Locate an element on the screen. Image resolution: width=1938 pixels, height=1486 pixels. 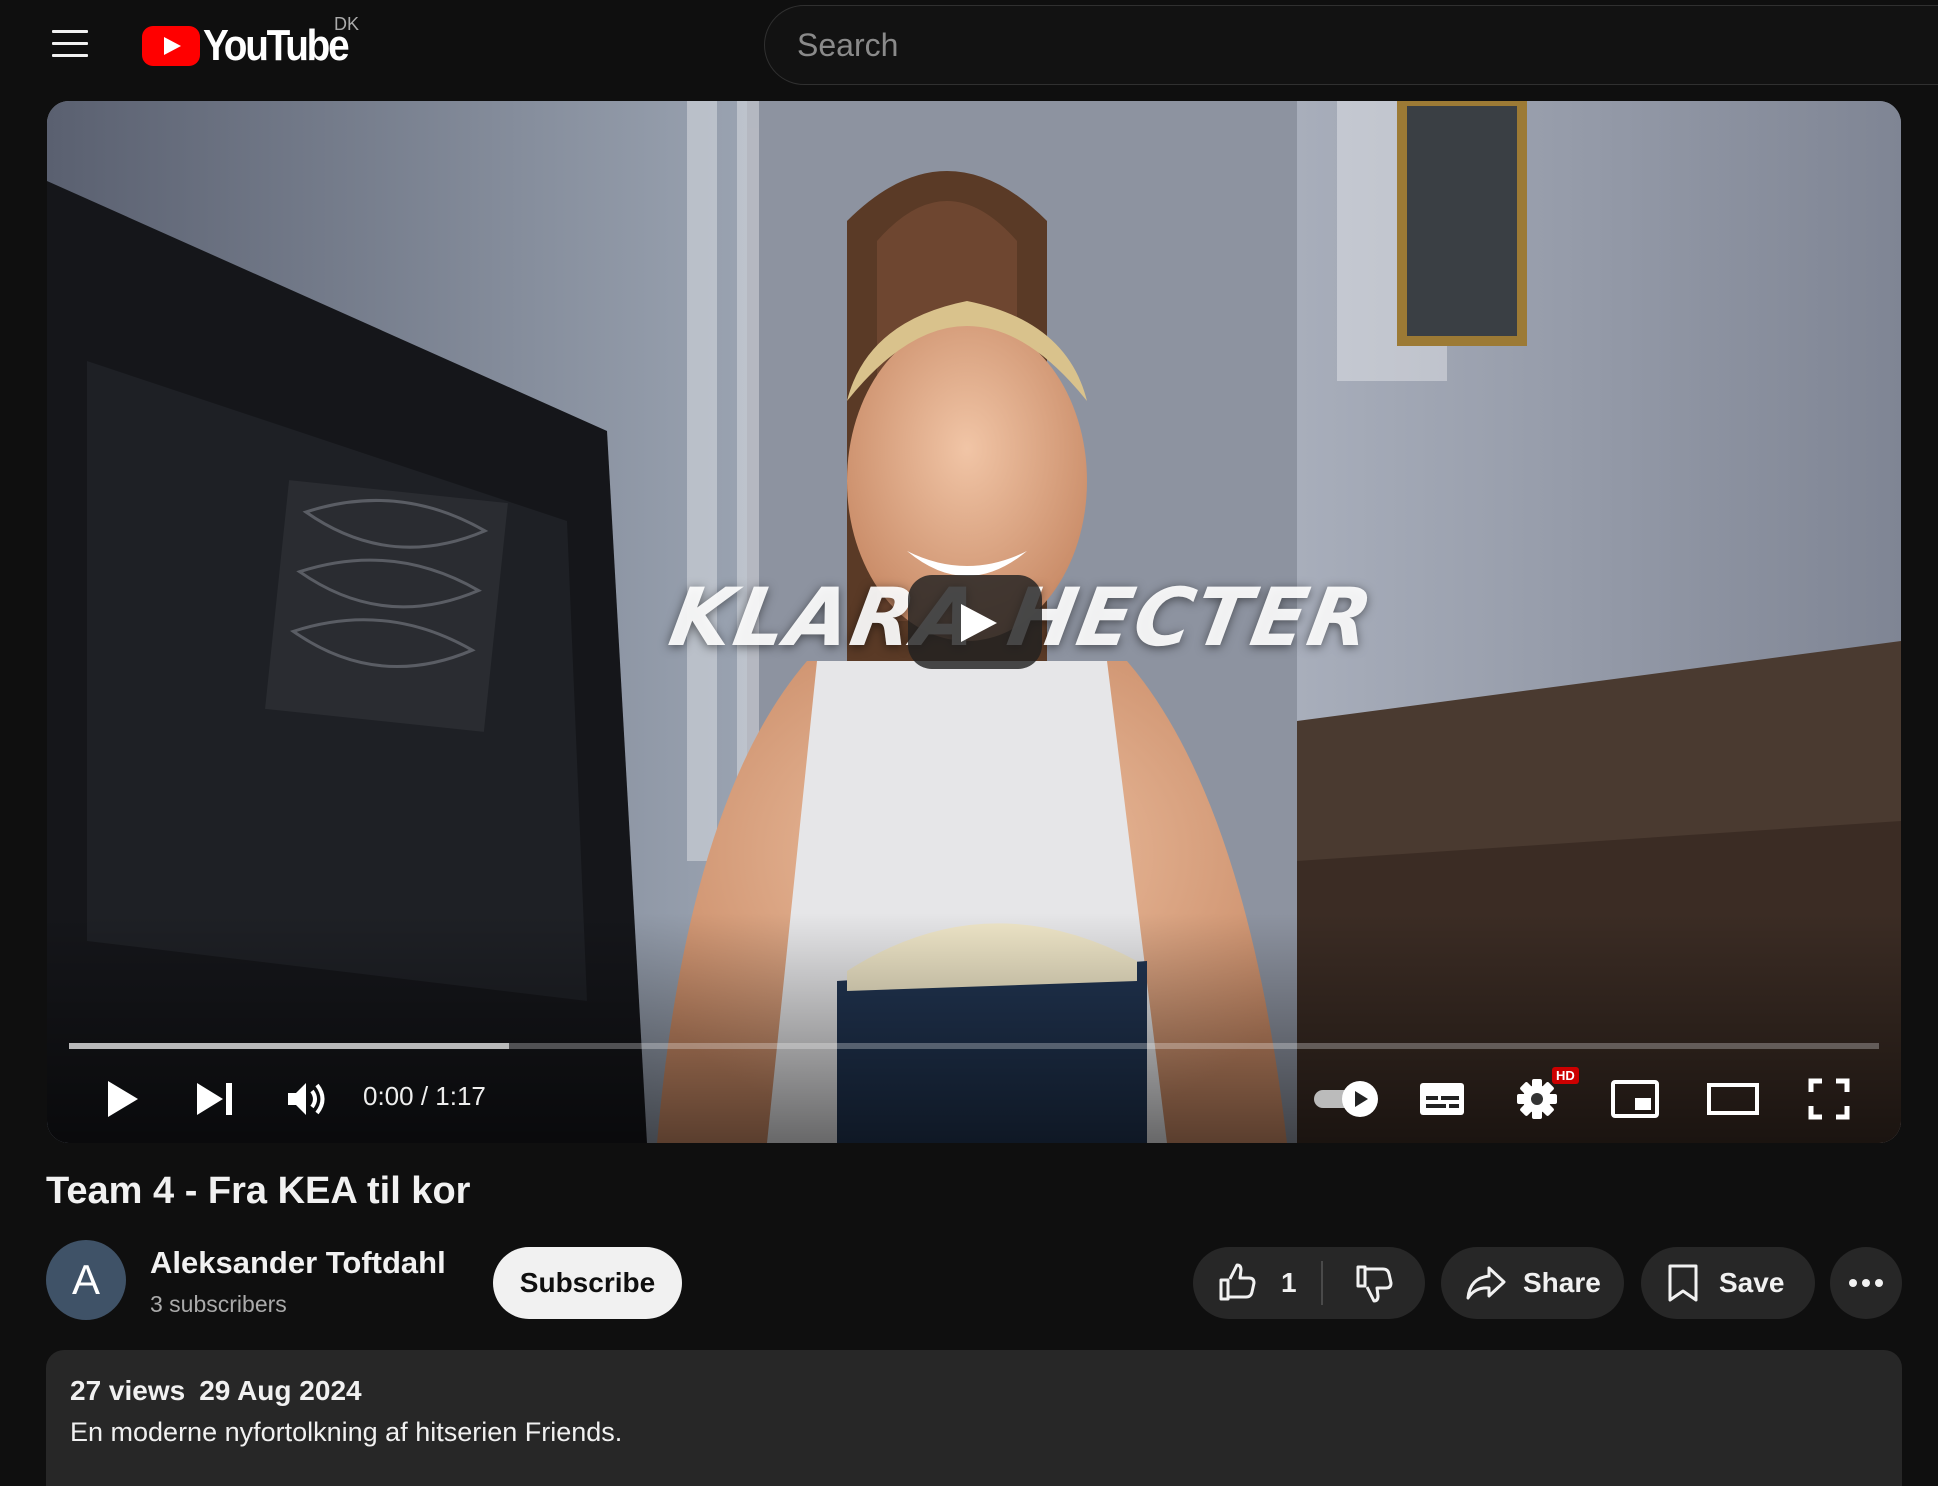
volume-icon is located at coordinates (306, 1099).